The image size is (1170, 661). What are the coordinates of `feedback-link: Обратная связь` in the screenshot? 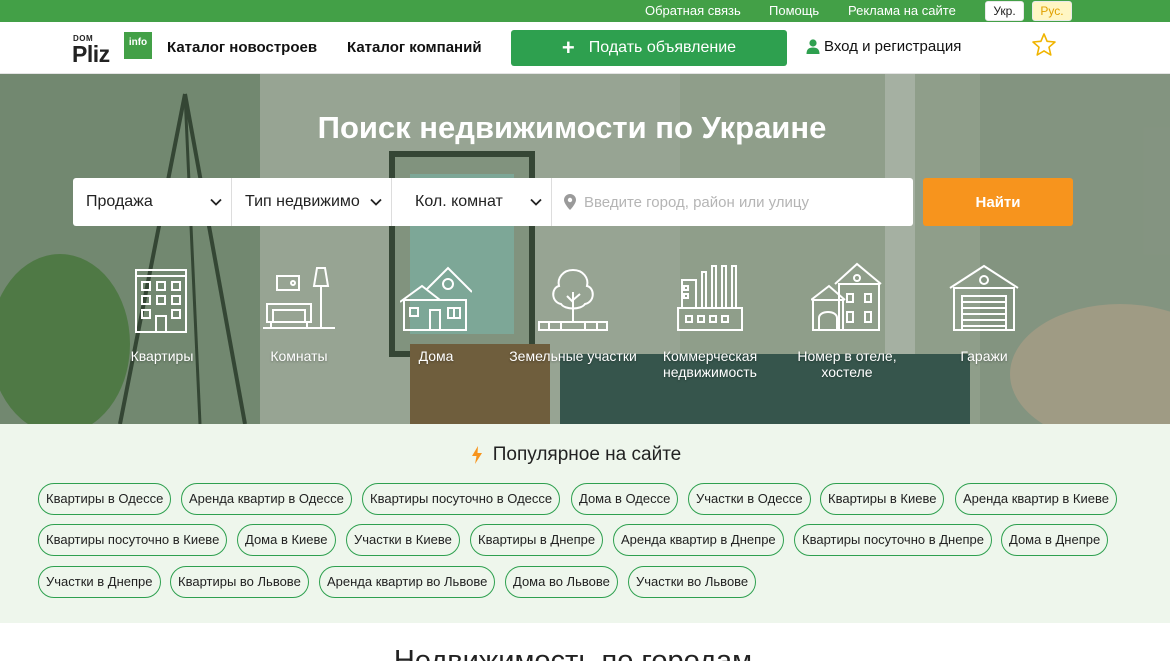 It's located at (693, 10).